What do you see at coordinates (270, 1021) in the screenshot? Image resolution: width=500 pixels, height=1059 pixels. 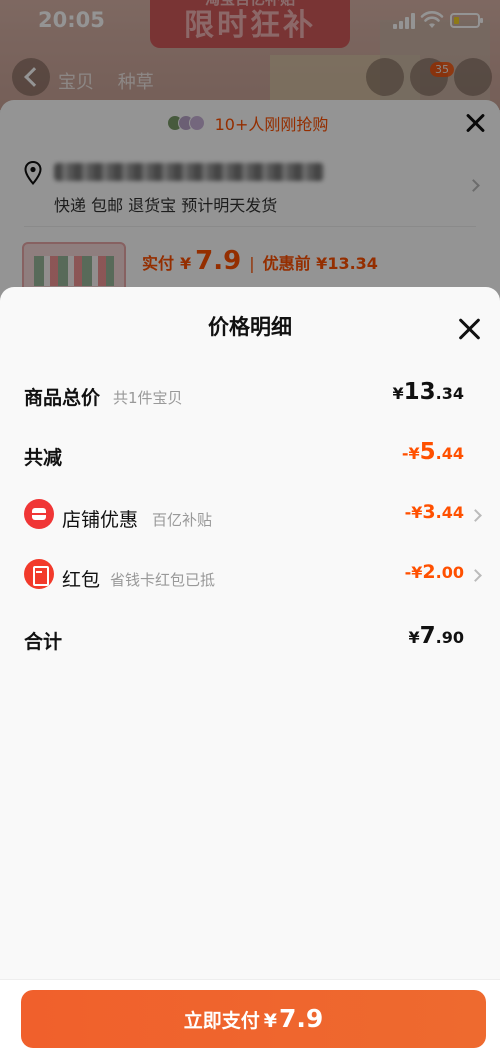 I see `pay-now-currency: ¥` at bounding box center [270, 1021].